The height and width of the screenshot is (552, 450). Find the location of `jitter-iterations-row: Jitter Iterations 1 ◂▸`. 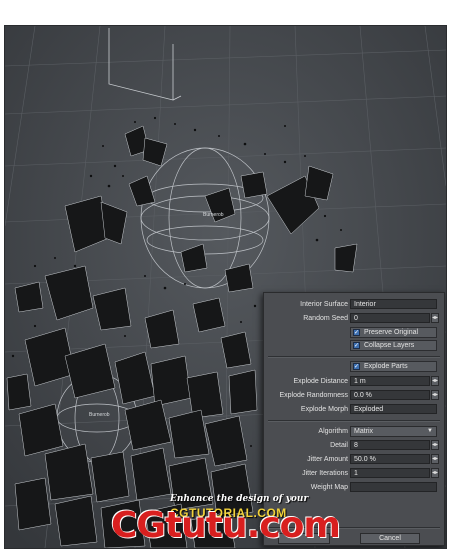

jitter-iterations-row: Jitter Iterations 1 ◂▸ is located at coordinates (354, 474).